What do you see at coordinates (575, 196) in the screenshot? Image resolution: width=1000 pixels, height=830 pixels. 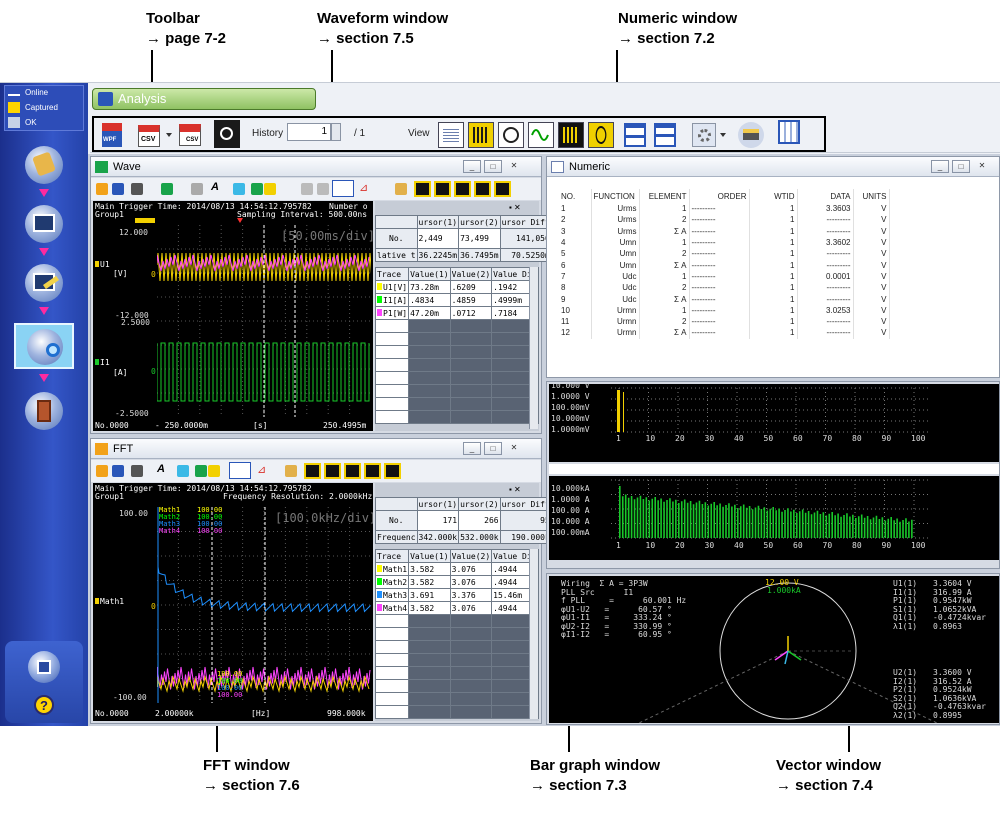 I see `numeric-header: NO.` at bounding box center [575, 196].